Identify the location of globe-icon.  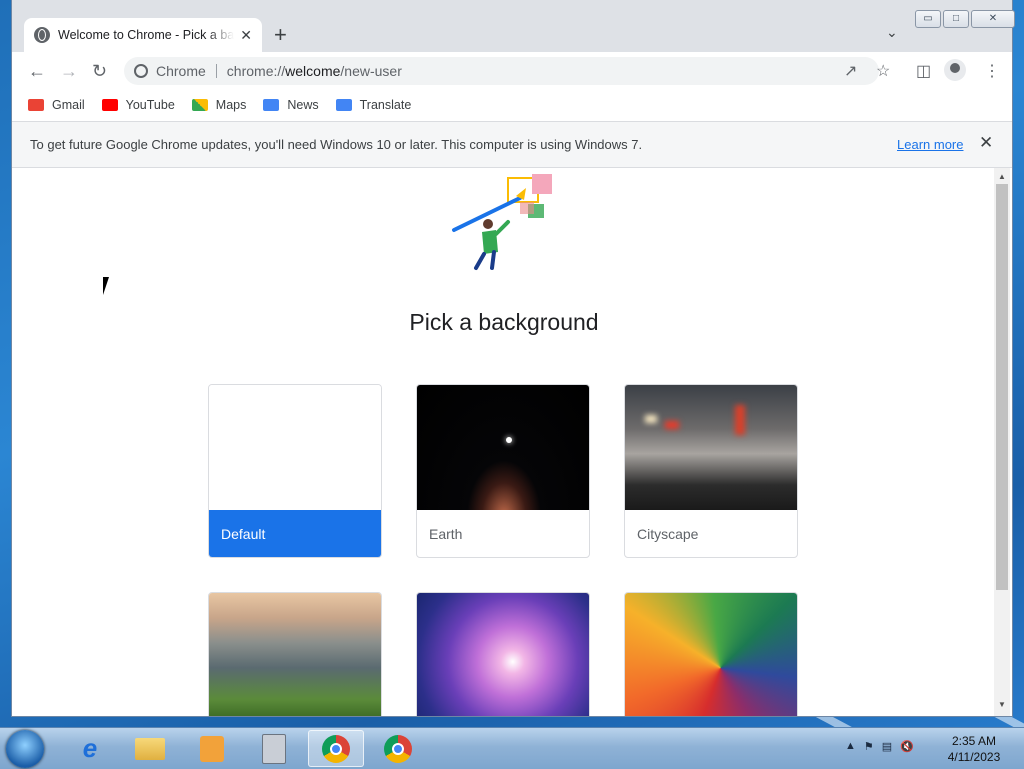
(42, 35).